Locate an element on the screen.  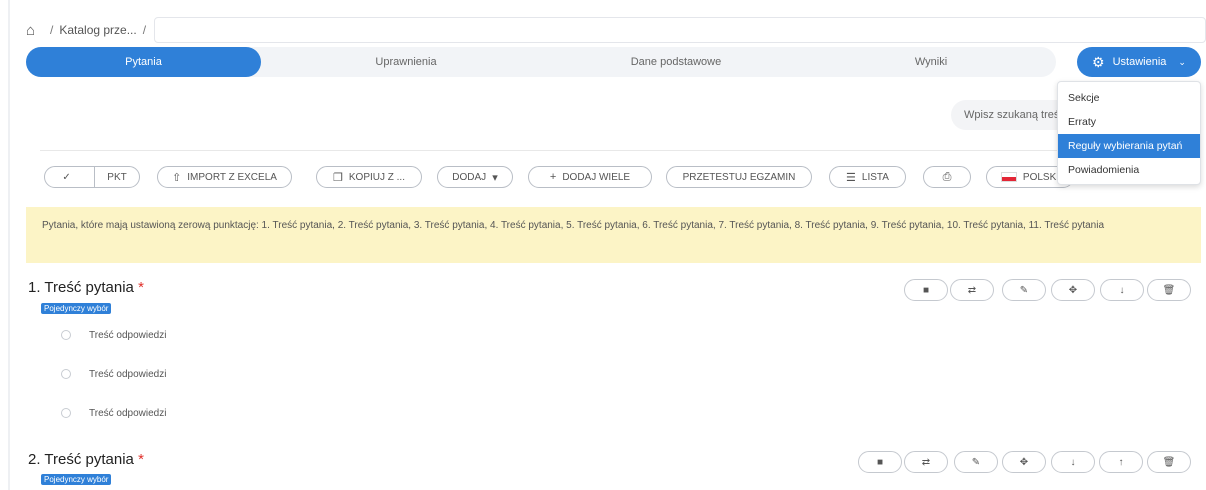
add-many-label: DODAJ WIELE is located at coordinates (596, 177).